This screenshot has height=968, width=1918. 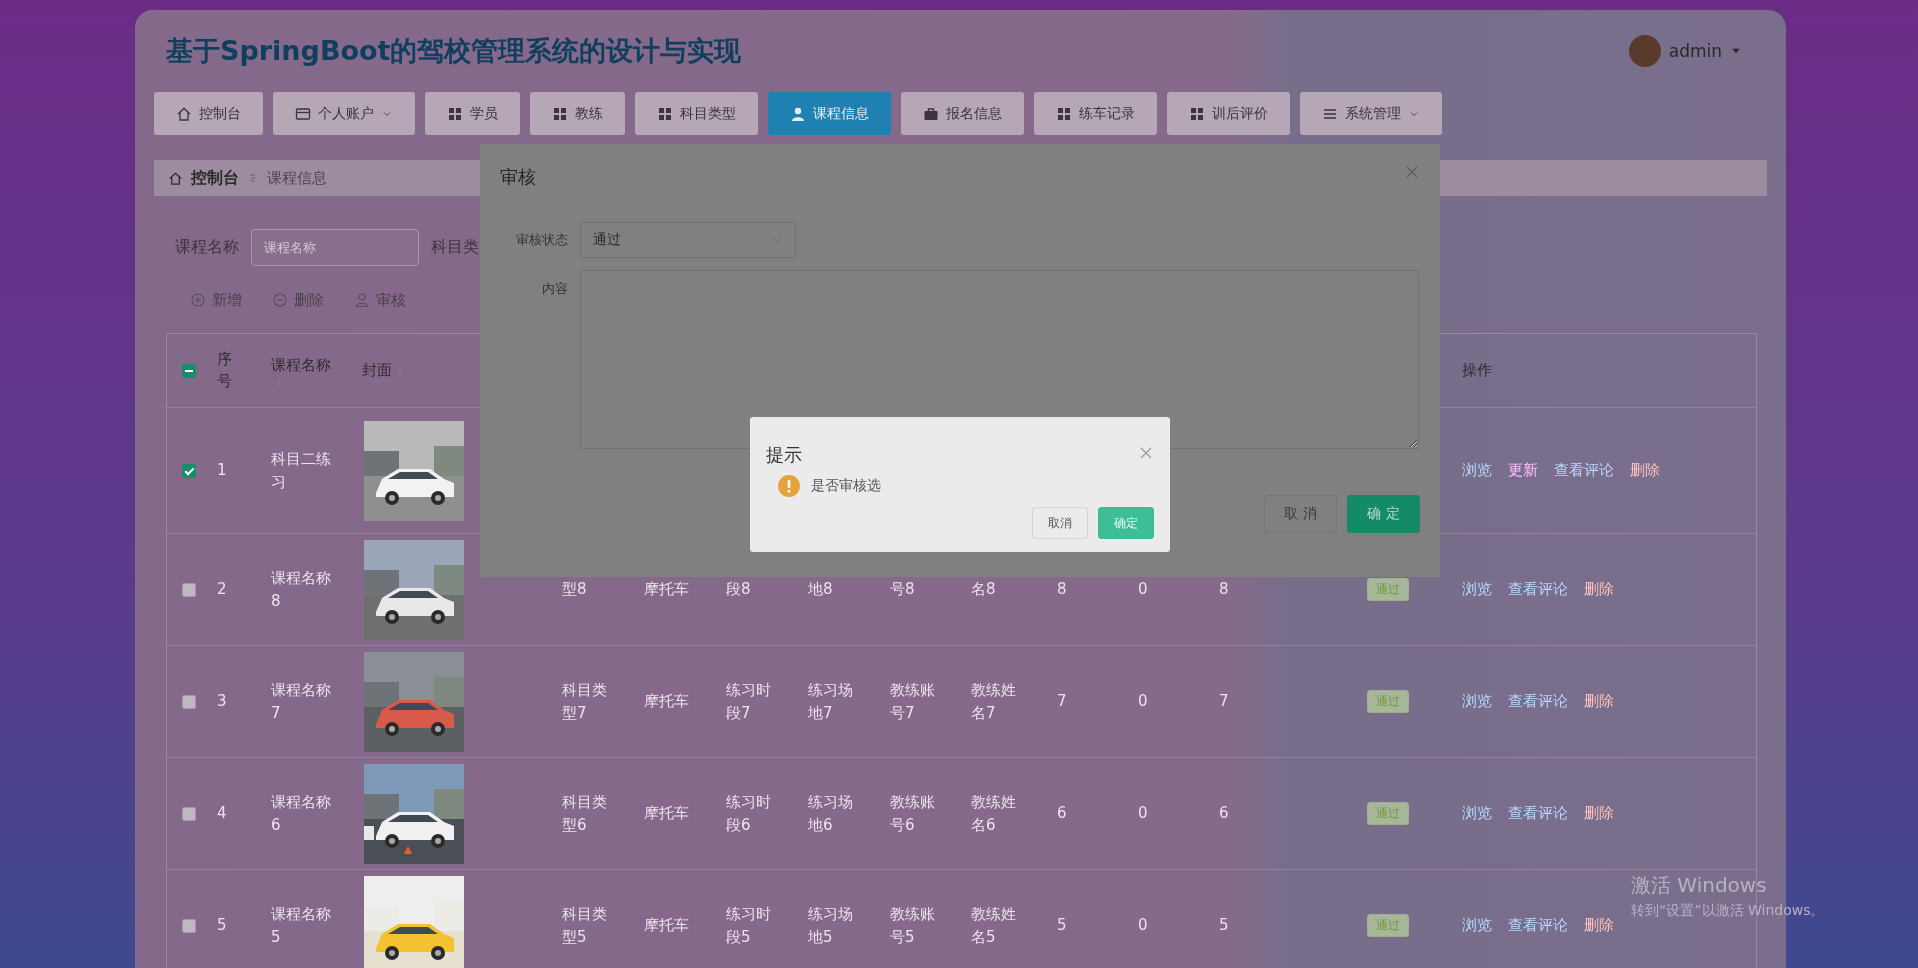 What do you see at coordinates (301, 590) in the screenshot?
I see `table-cell-text: 课程名称8` at bounding box center [301, 590].